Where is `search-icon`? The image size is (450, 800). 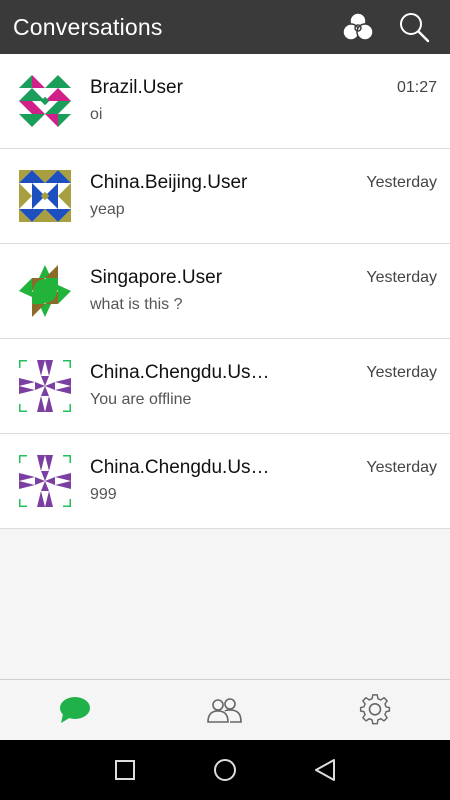
search-icon is located at coordinates (415, 28).